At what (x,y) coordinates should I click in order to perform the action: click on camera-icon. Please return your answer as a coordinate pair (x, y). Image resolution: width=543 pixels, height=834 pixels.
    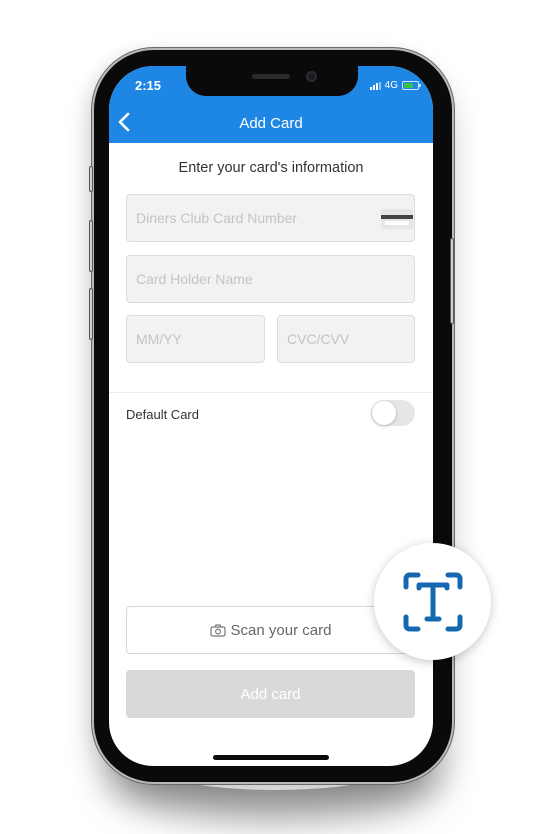
    Looking at the image, I should click on (217, 630).